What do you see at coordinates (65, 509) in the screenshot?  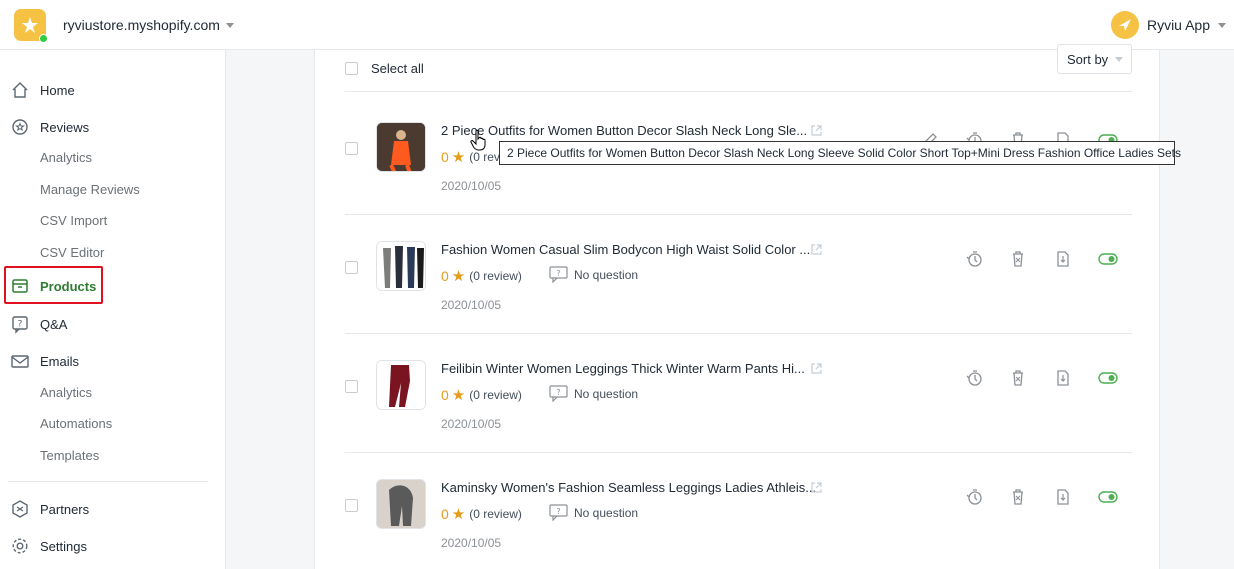 I see `sidebar-item-label: Partners` at bounding box center [65, 509].